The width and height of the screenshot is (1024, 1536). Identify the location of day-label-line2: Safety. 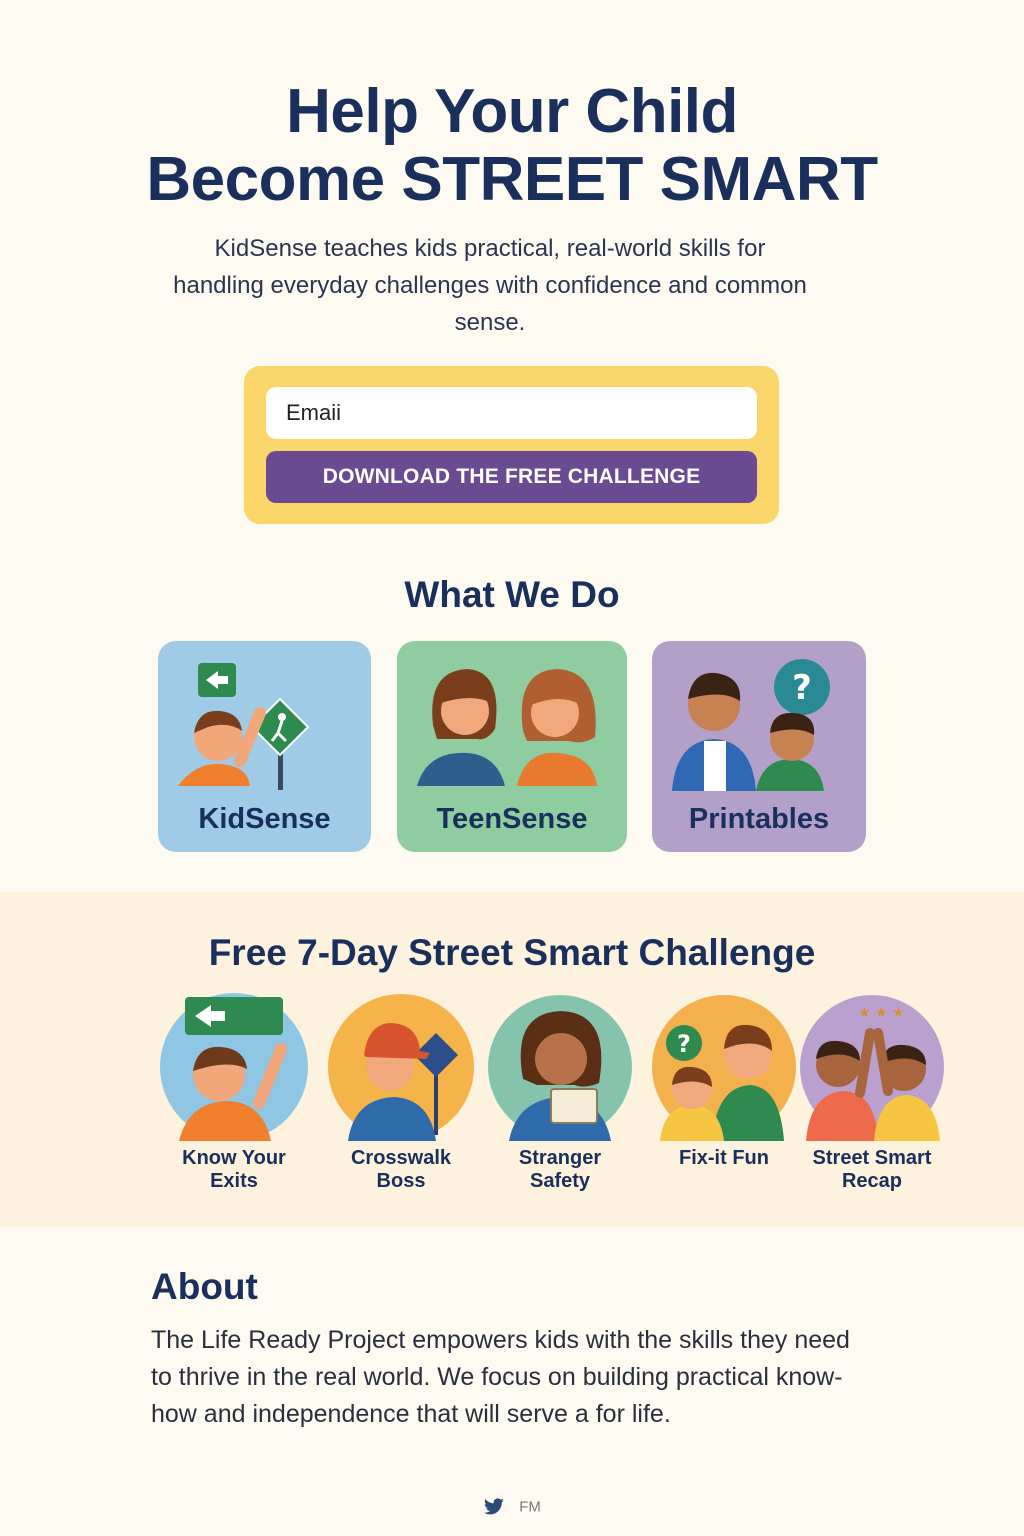
(560, 1181).